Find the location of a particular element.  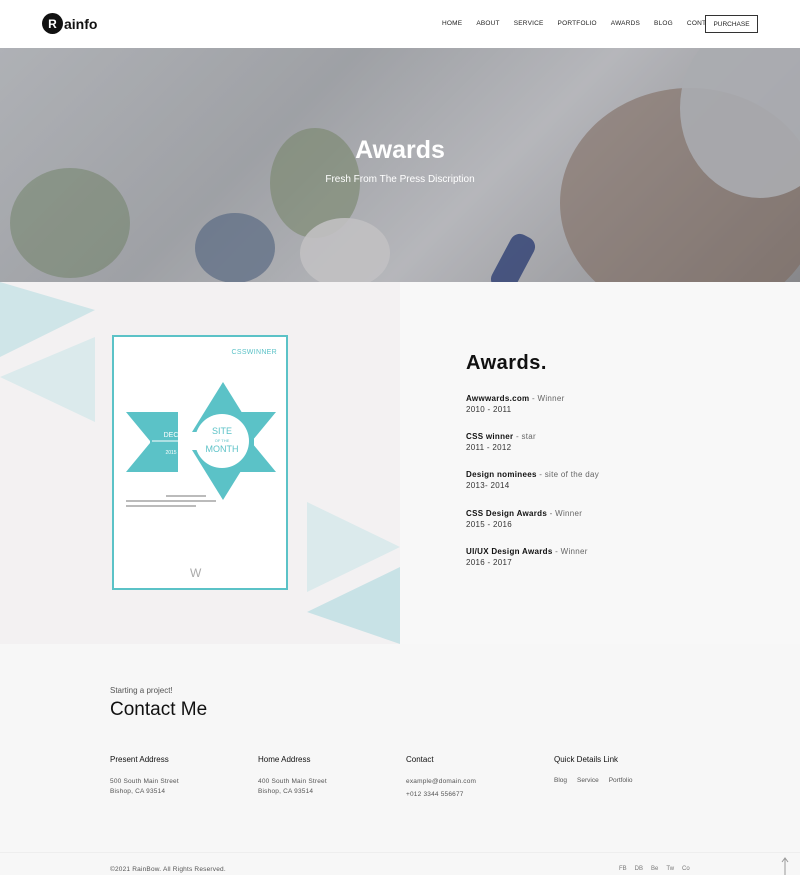

cert-site: SITE is located at coordinates (222, 431).